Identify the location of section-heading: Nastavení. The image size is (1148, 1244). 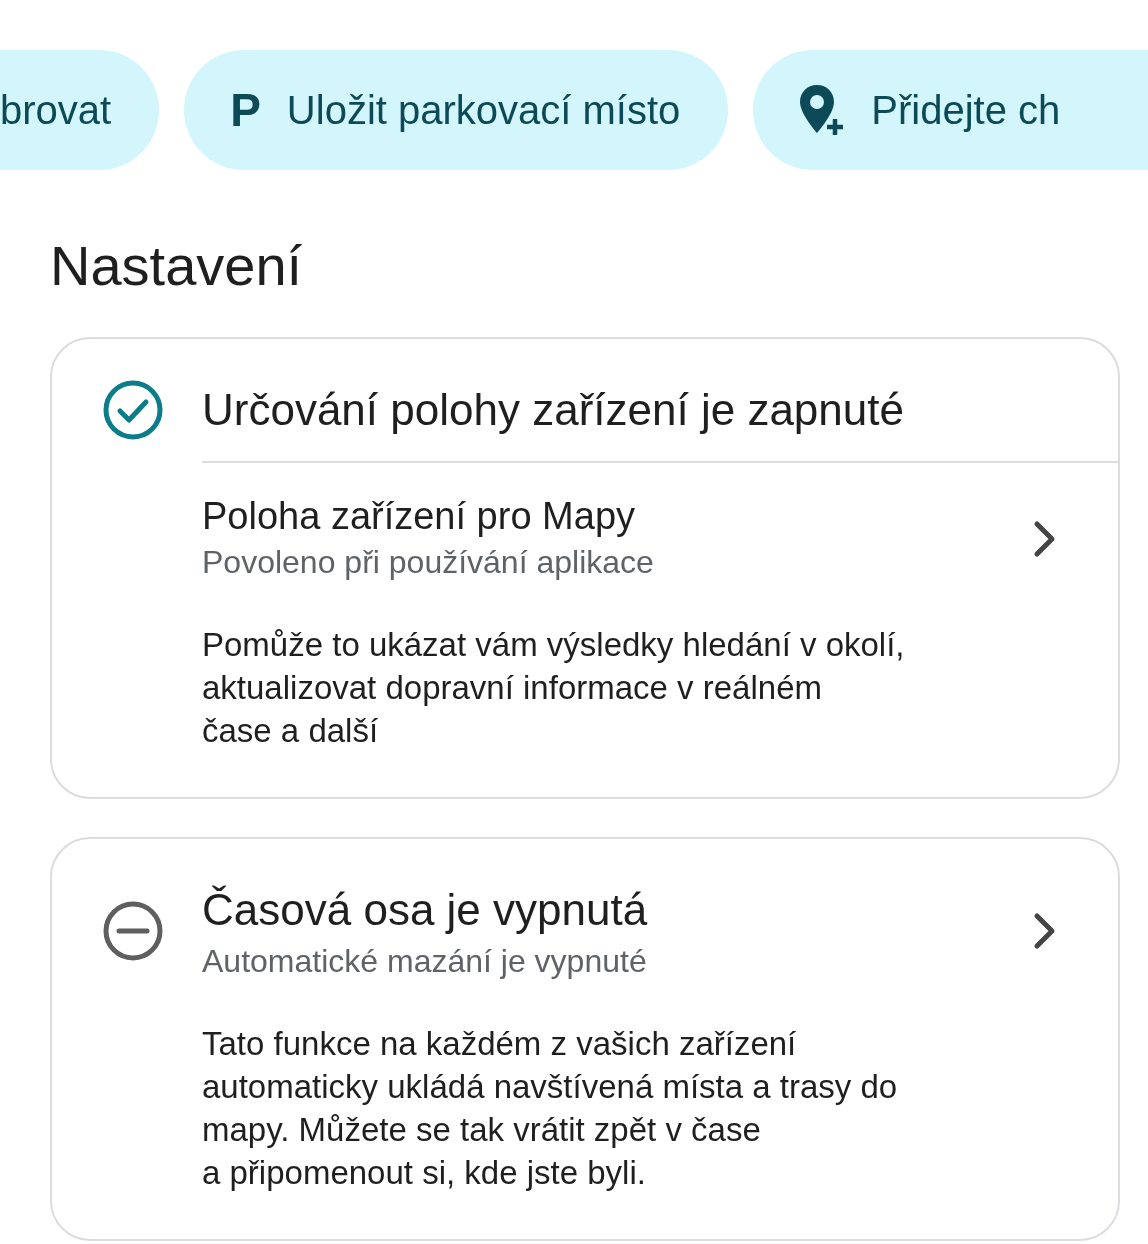
(176, 266).